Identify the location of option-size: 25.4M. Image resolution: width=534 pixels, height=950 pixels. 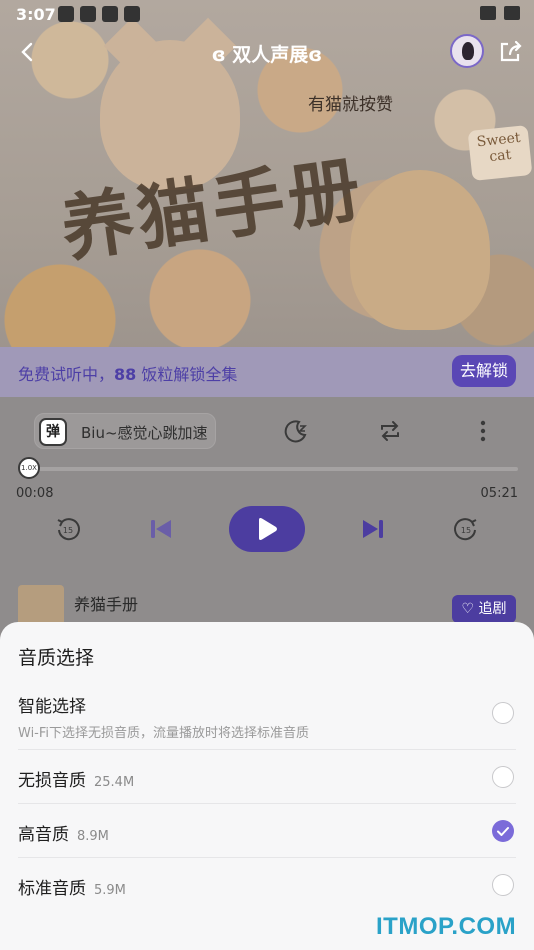
(114, 782).